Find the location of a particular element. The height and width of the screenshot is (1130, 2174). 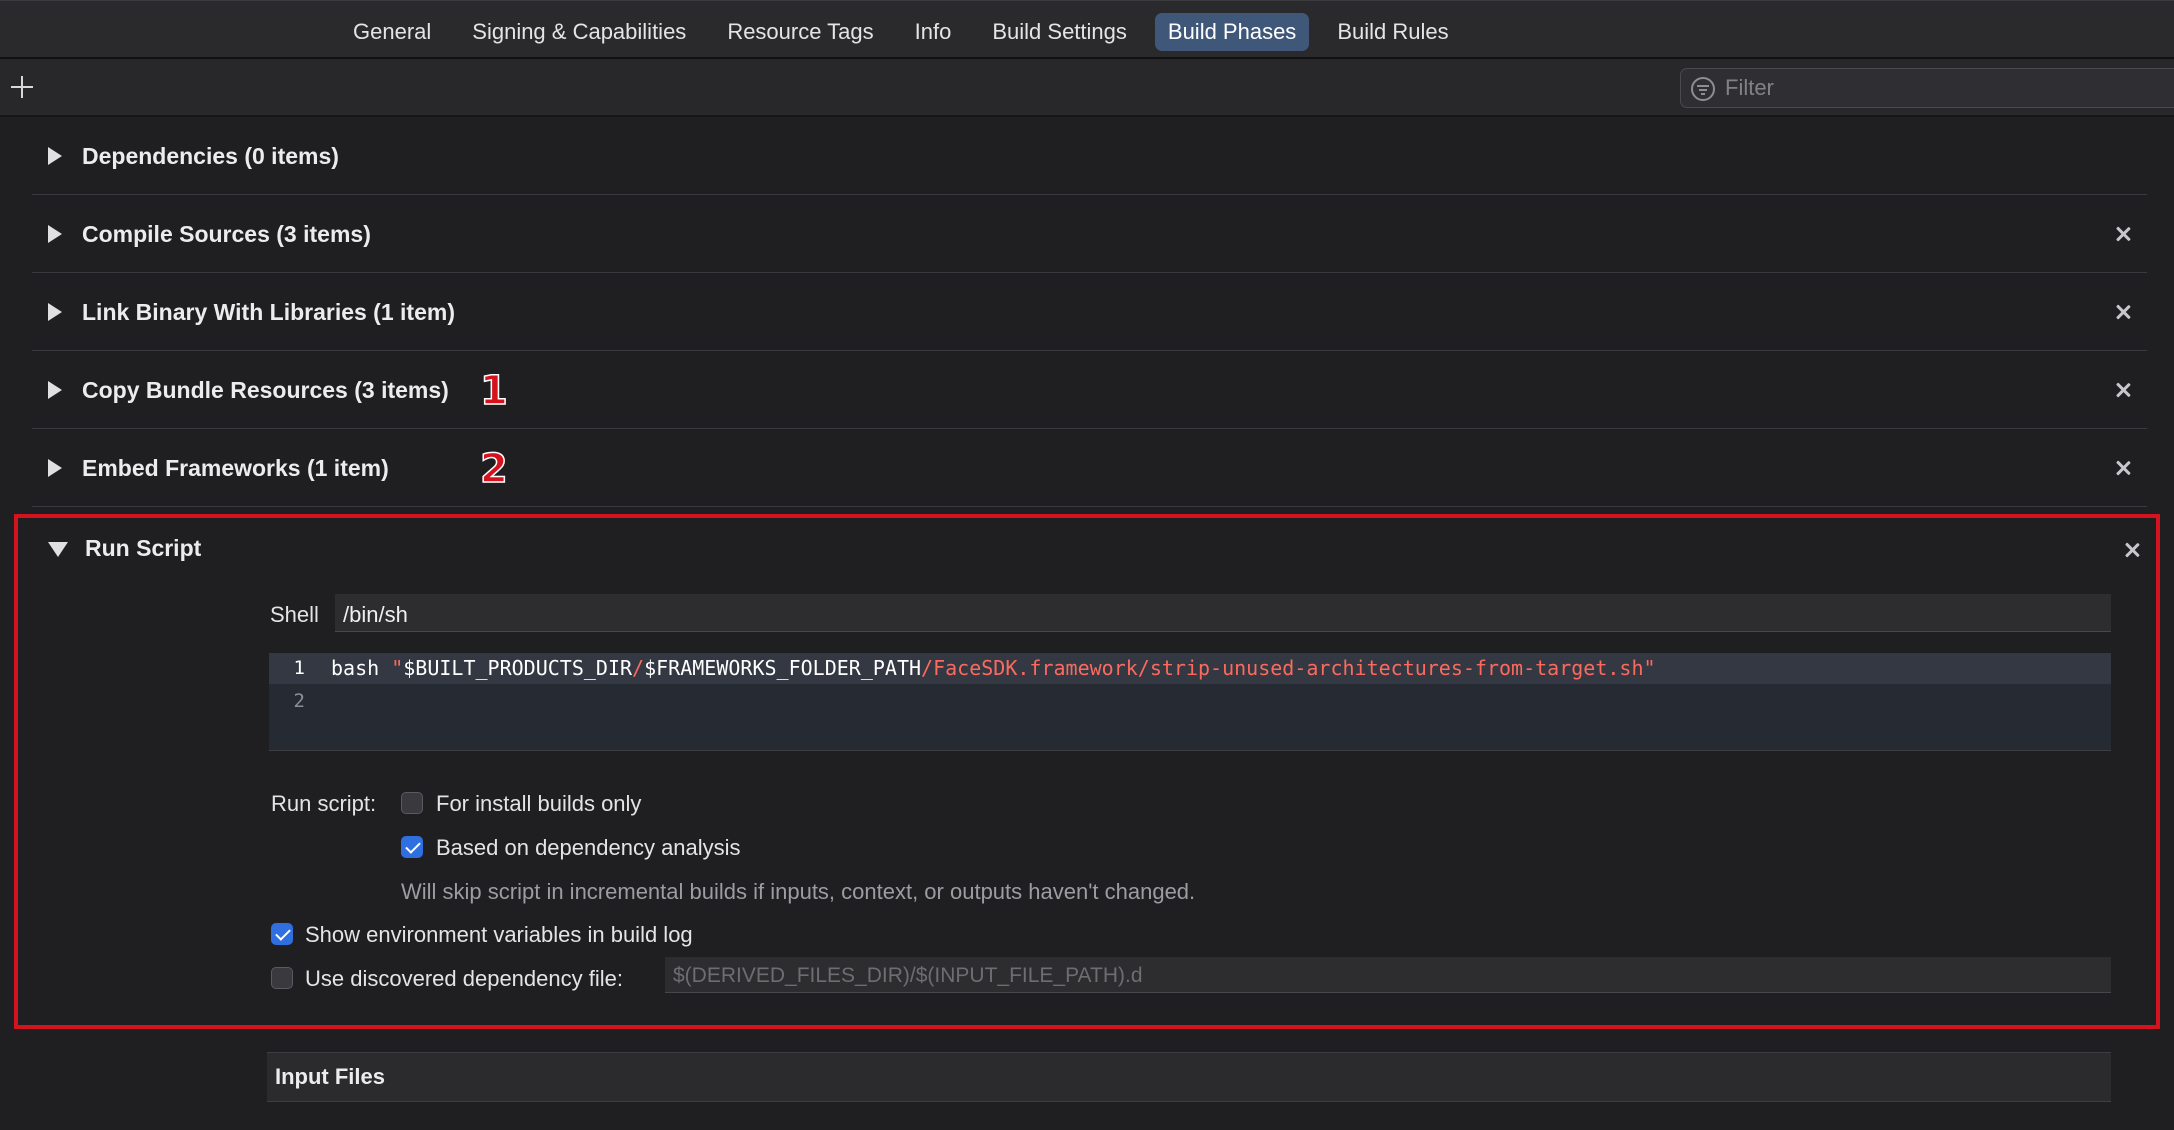

line-number: 1 is located at coordinates (299, 668).